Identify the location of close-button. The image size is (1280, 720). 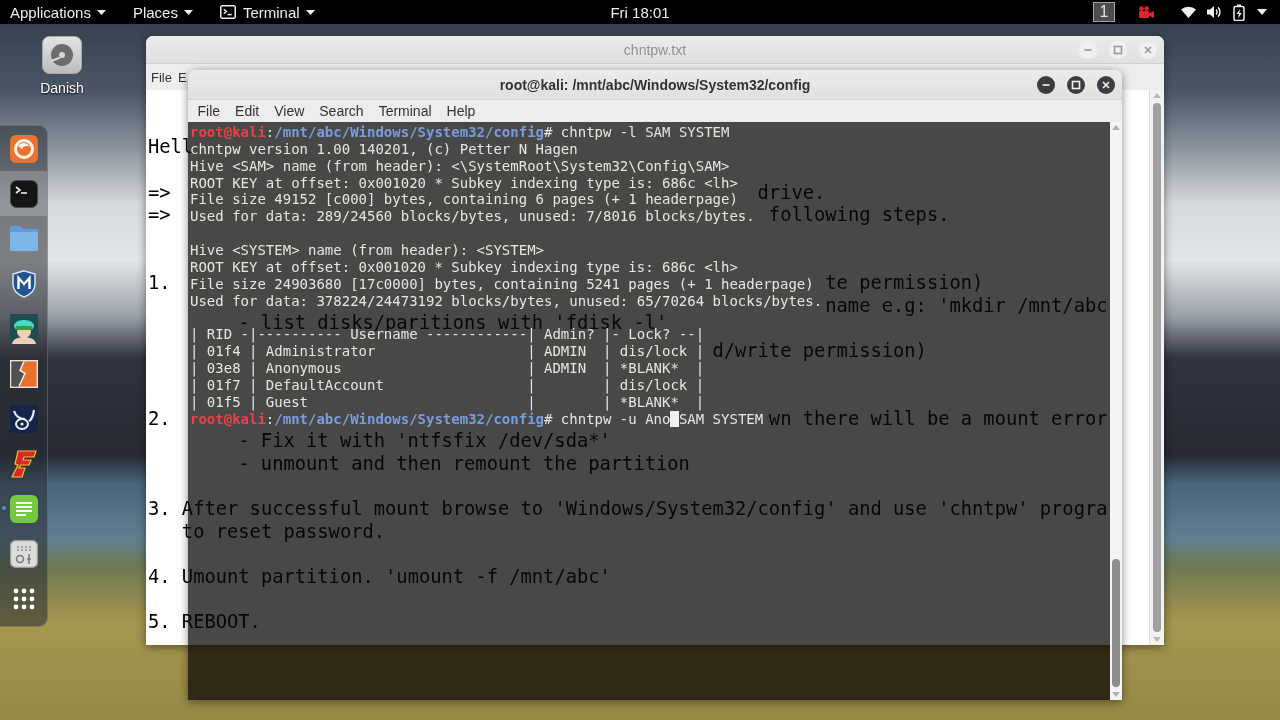
(1106, 84).